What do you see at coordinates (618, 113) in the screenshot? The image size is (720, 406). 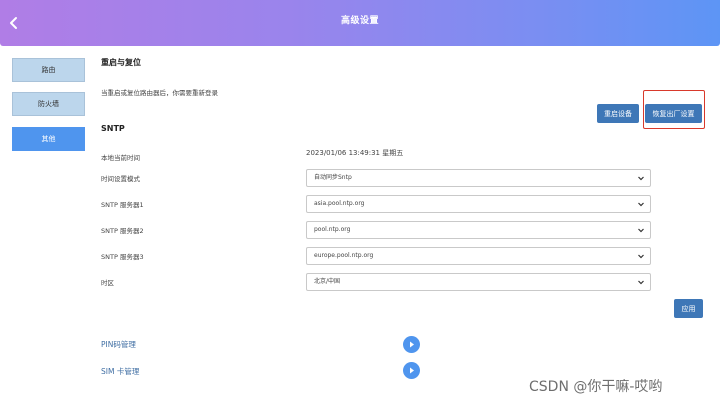 I see `reboot-button: 重启设备` at bounding box center [618, 113].